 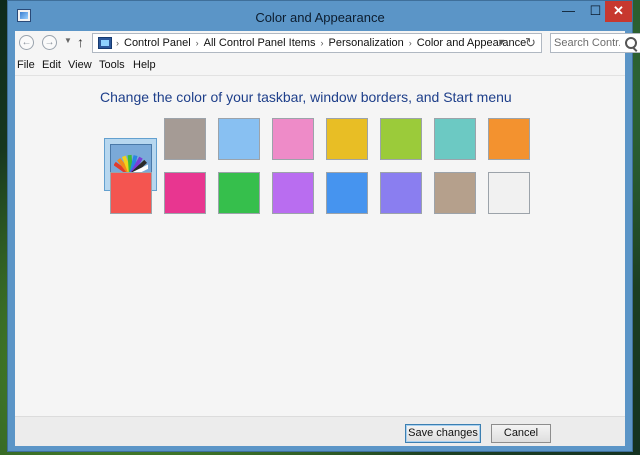 What do you see at coordinates (260, 43) in the screenshot?
I see `breadcrumb-all-items: All Control Panel Items` at bounding box center [260, 43].